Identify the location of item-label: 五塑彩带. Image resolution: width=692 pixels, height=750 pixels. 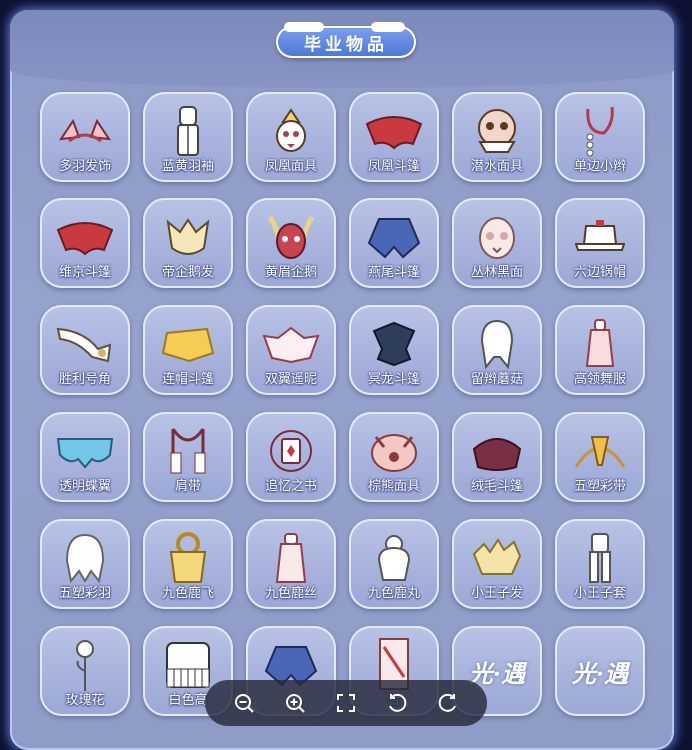
(599, 486).